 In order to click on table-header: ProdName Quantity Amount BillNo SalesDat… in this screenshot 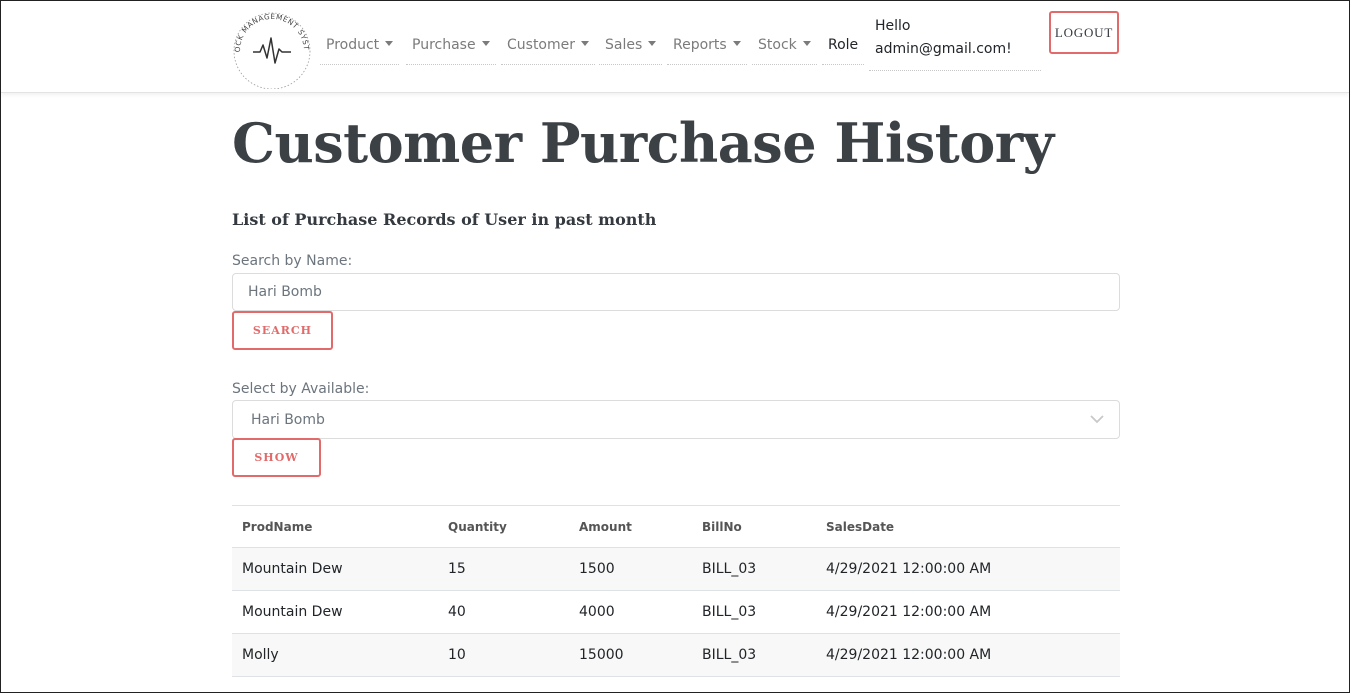, I will do `click(676, 527)`.